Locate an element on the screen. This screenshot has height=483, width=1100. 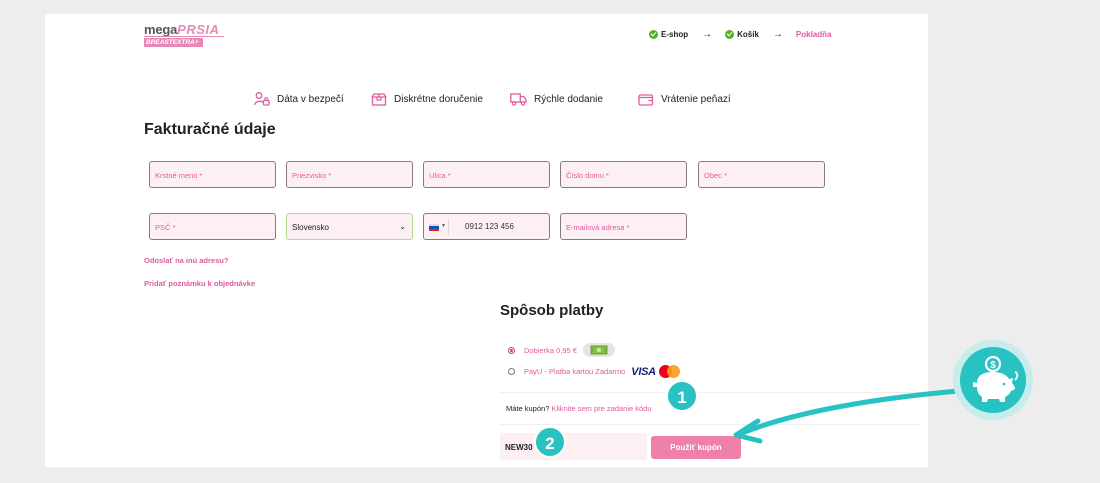
annotation-arrow is located at coordinates (847, 416).